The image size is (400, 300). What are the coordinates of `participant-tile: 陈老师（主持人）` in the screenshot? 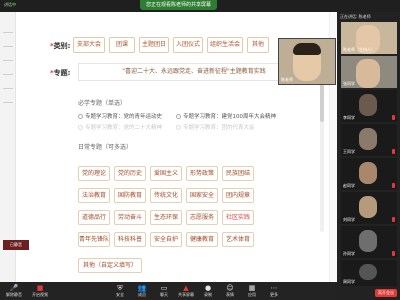 It's located at (369, 38).